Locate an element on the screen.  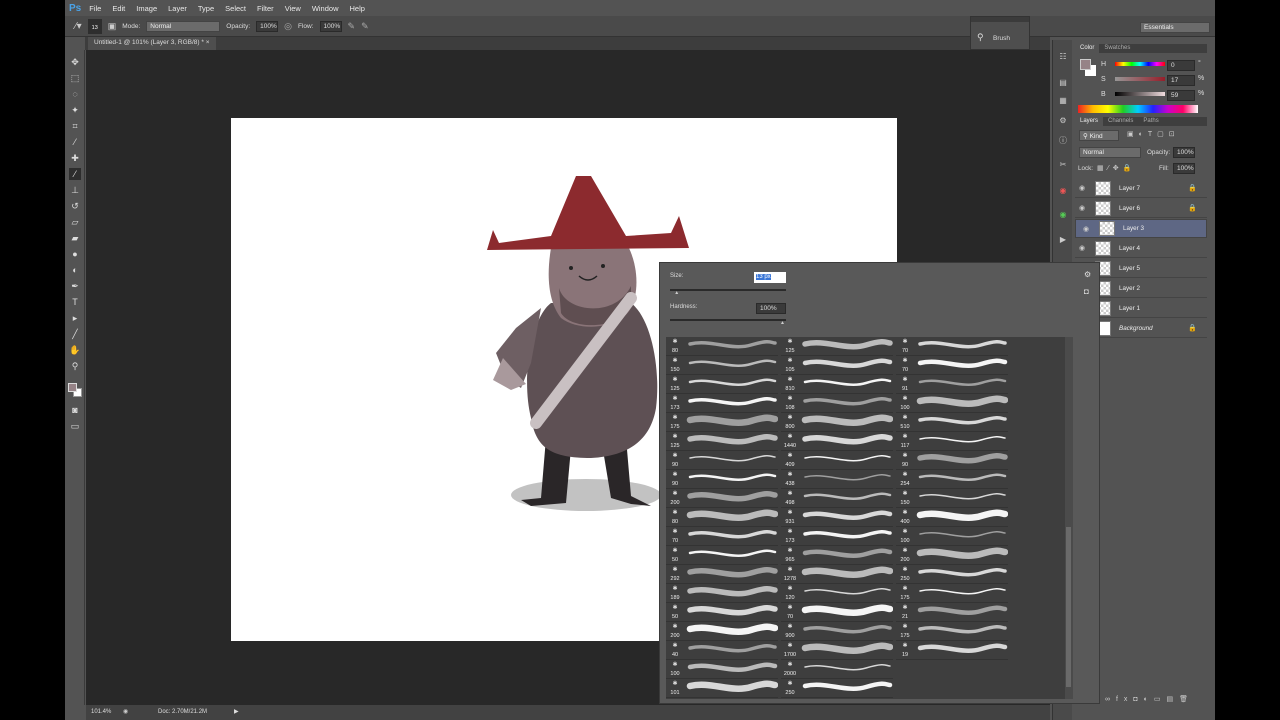
layer-name: Layer 5 is located at coordinates (1129, 268).